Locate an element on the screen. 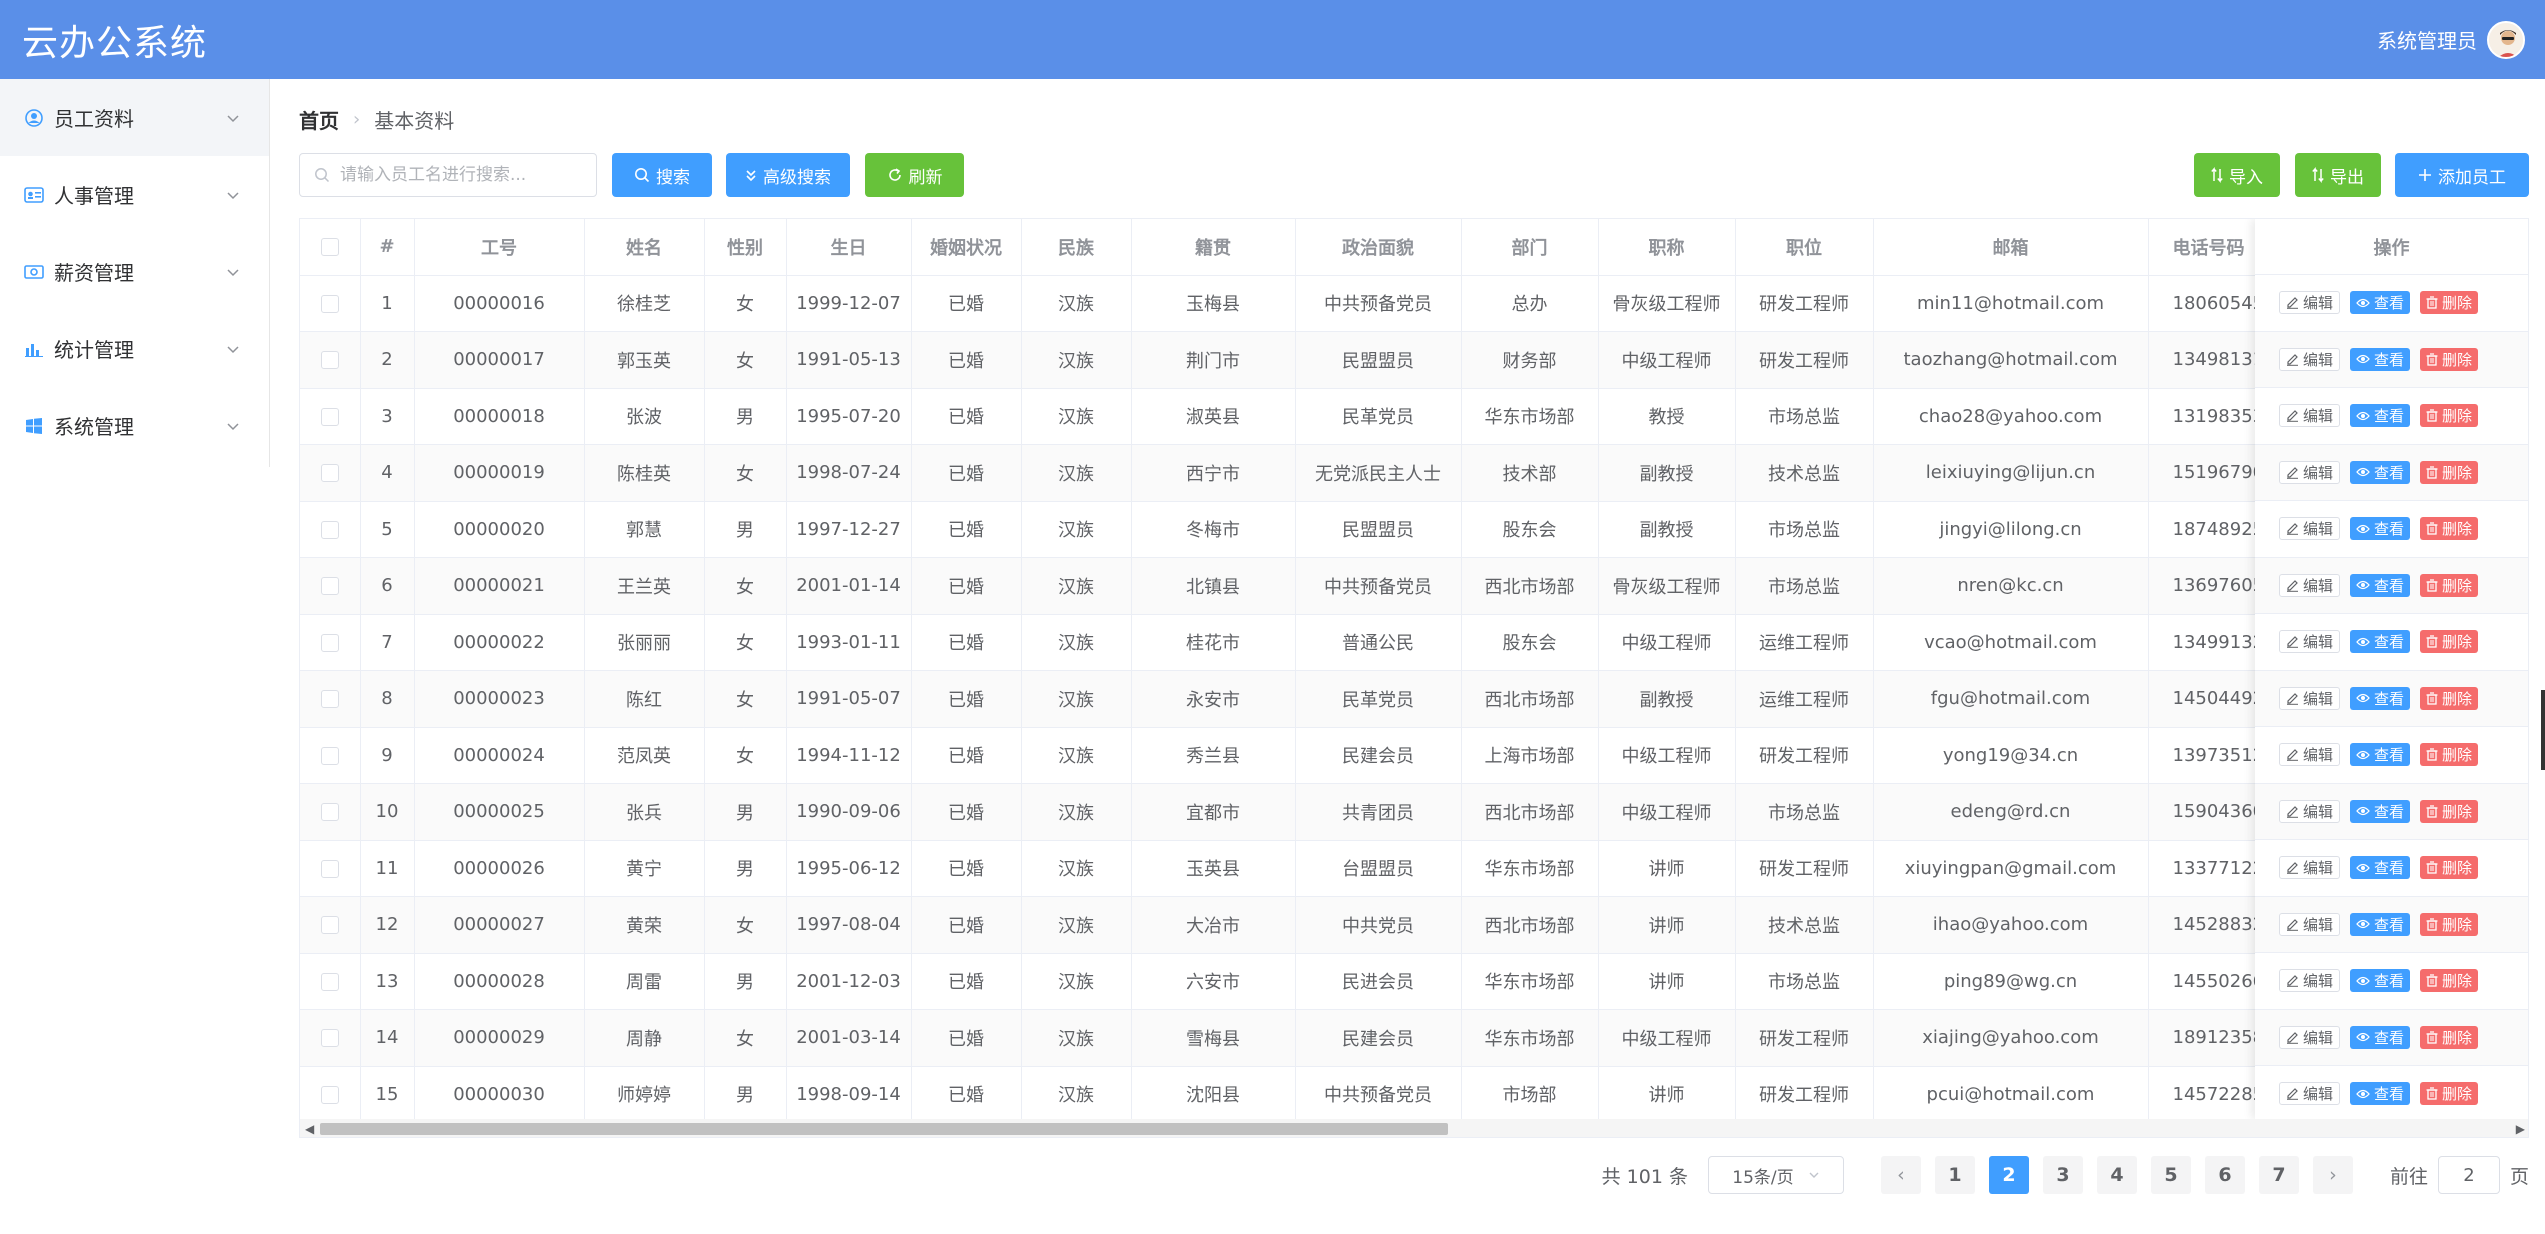 This screenshot has height=1234, width=2545. page-size-select: 15条/页 is located at coordinates (1775, 1175).